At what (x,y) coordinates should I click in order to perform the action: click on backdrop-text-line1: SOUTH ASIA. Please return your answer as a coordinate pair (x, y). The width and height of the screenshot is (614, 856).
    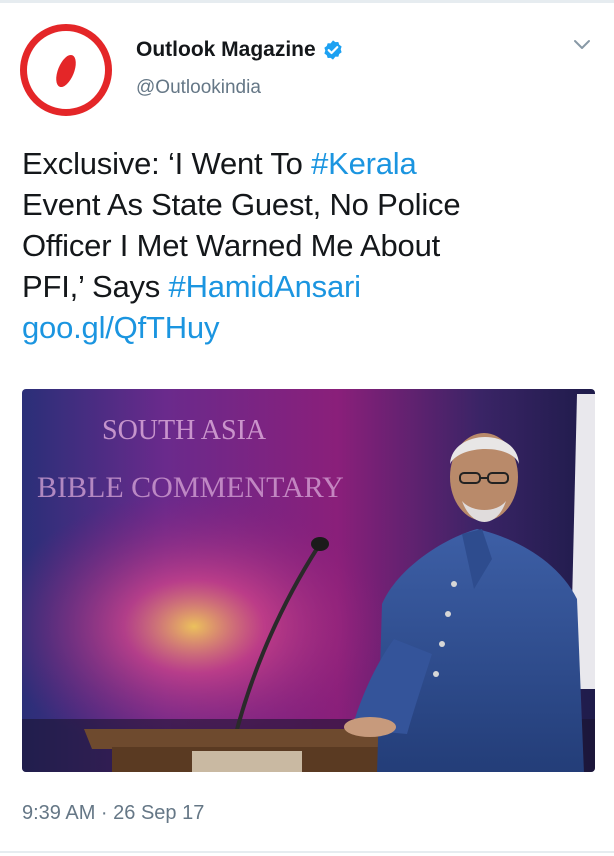
    Looking at the image, I should click on (184, 430).